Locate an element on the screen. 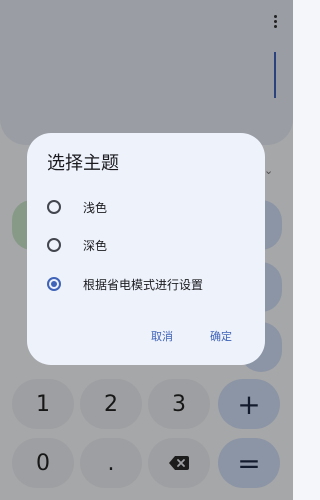  option-battery-saver: 根据省电模式进行设置 is located at coordinates (152, 284).